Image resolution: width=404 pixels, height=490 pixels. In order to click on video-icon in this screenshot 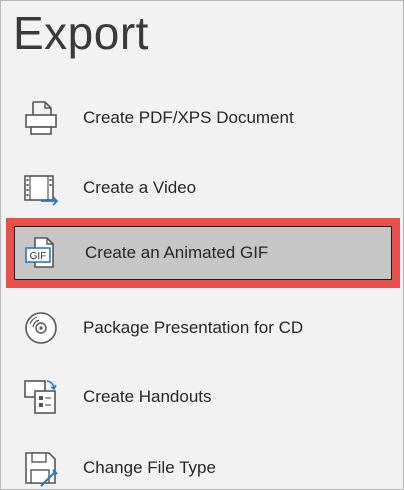, I will do `click(41, 188)`.